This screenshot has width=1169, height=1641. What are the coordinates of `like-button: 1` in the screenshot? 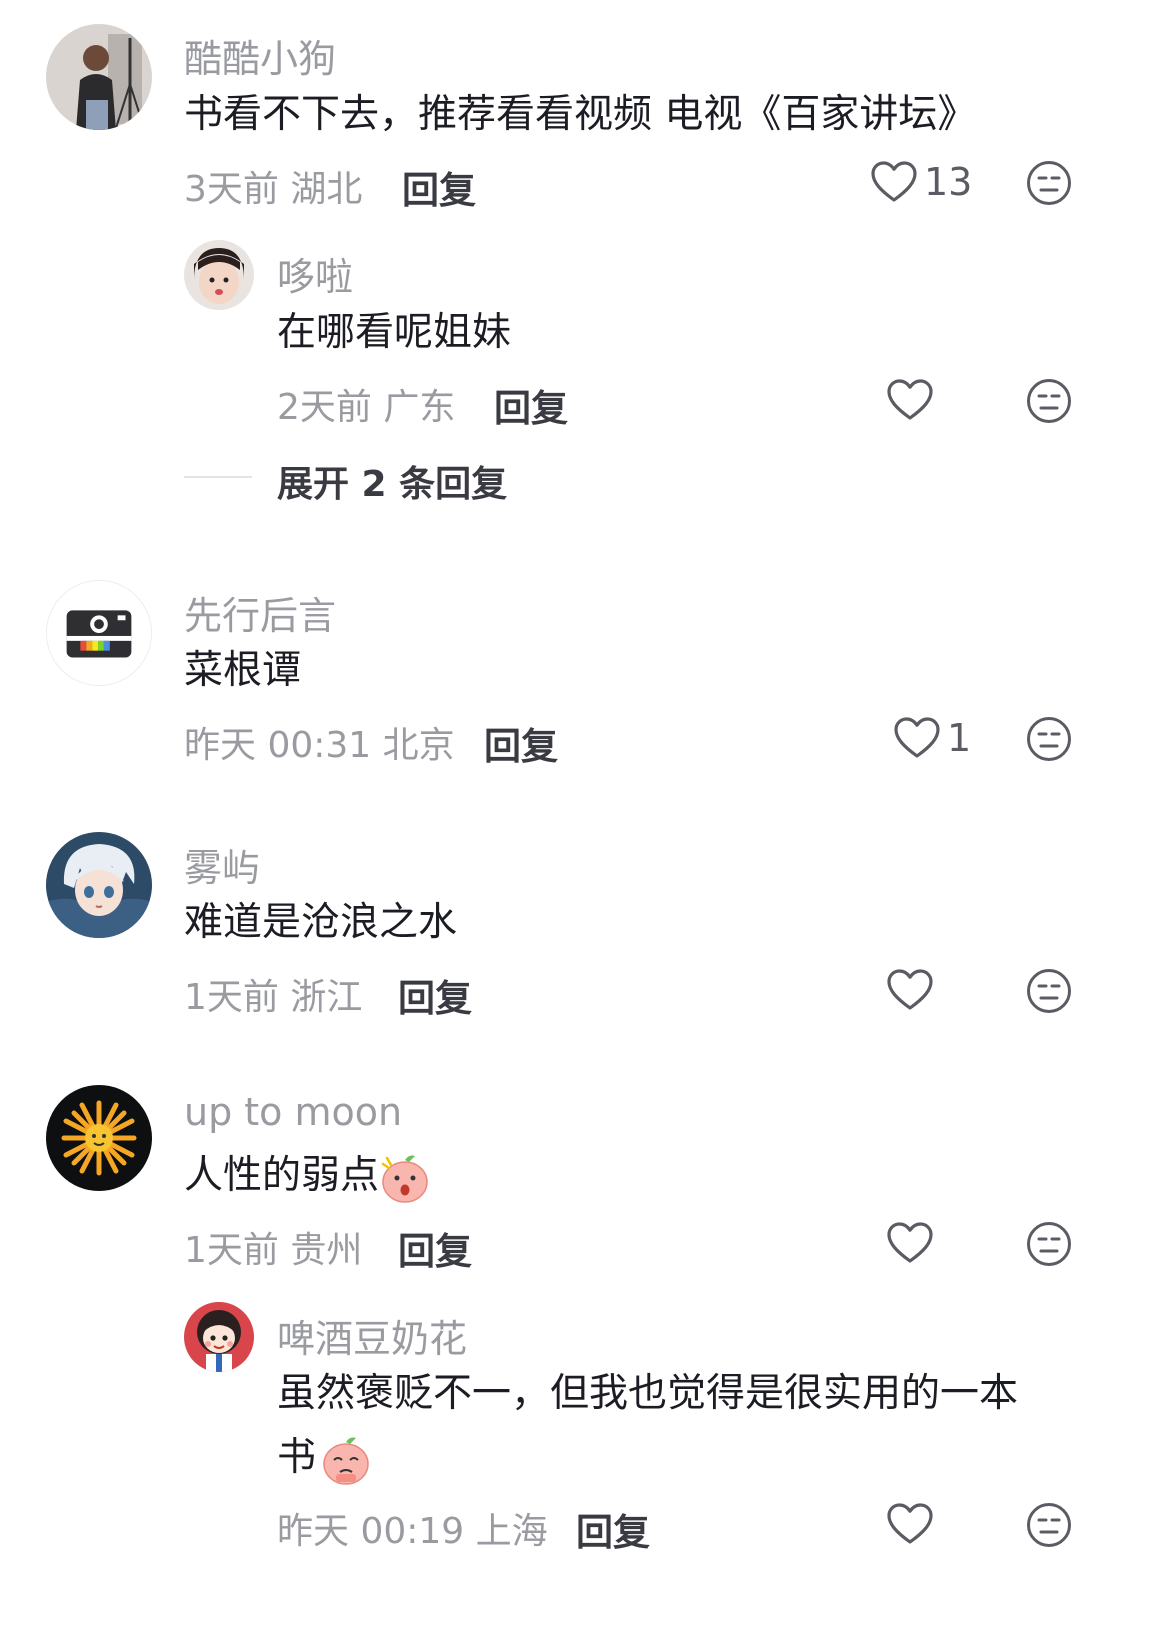 It's located at (932, 738).